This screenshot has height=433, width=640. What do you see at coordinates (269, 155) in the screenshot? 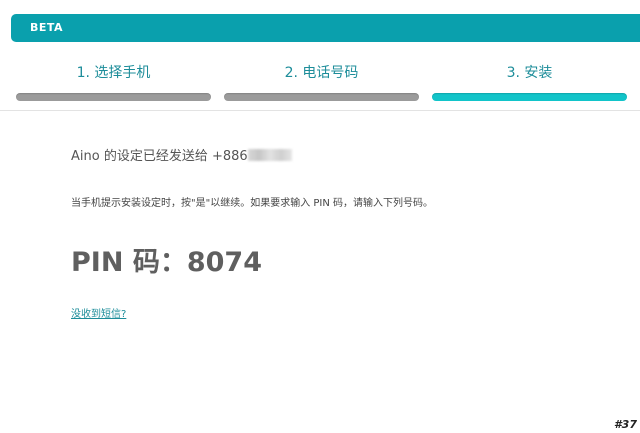
I see `redacted-phone-number` at bounding box center [269, 155].